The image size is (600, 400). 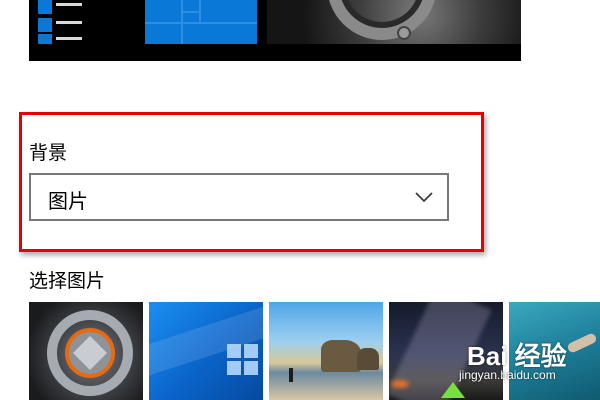 I want to click on background-label: 背景, so click(x=48, y=153).